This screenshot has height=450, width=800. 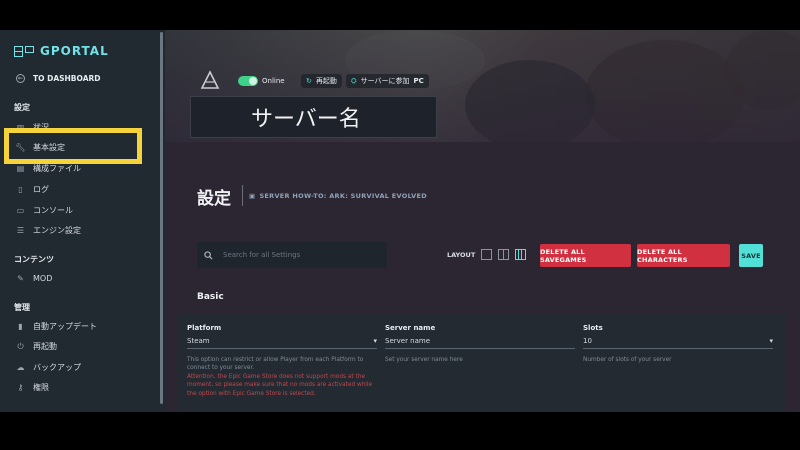 I want to click on section-basic-title: Basic, so click(x=210, y=297).